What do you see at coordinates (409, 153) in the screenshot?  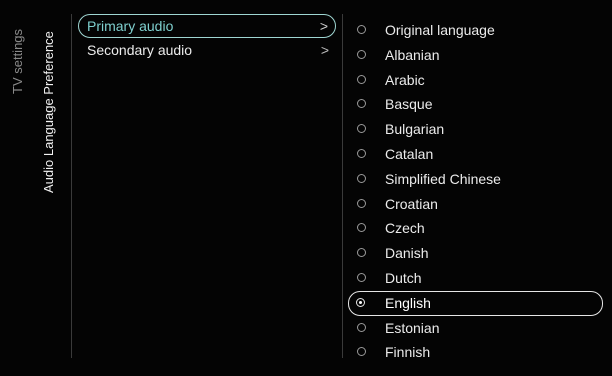 I see `language-option-label: Catalan` at bounding box center [409, 153].